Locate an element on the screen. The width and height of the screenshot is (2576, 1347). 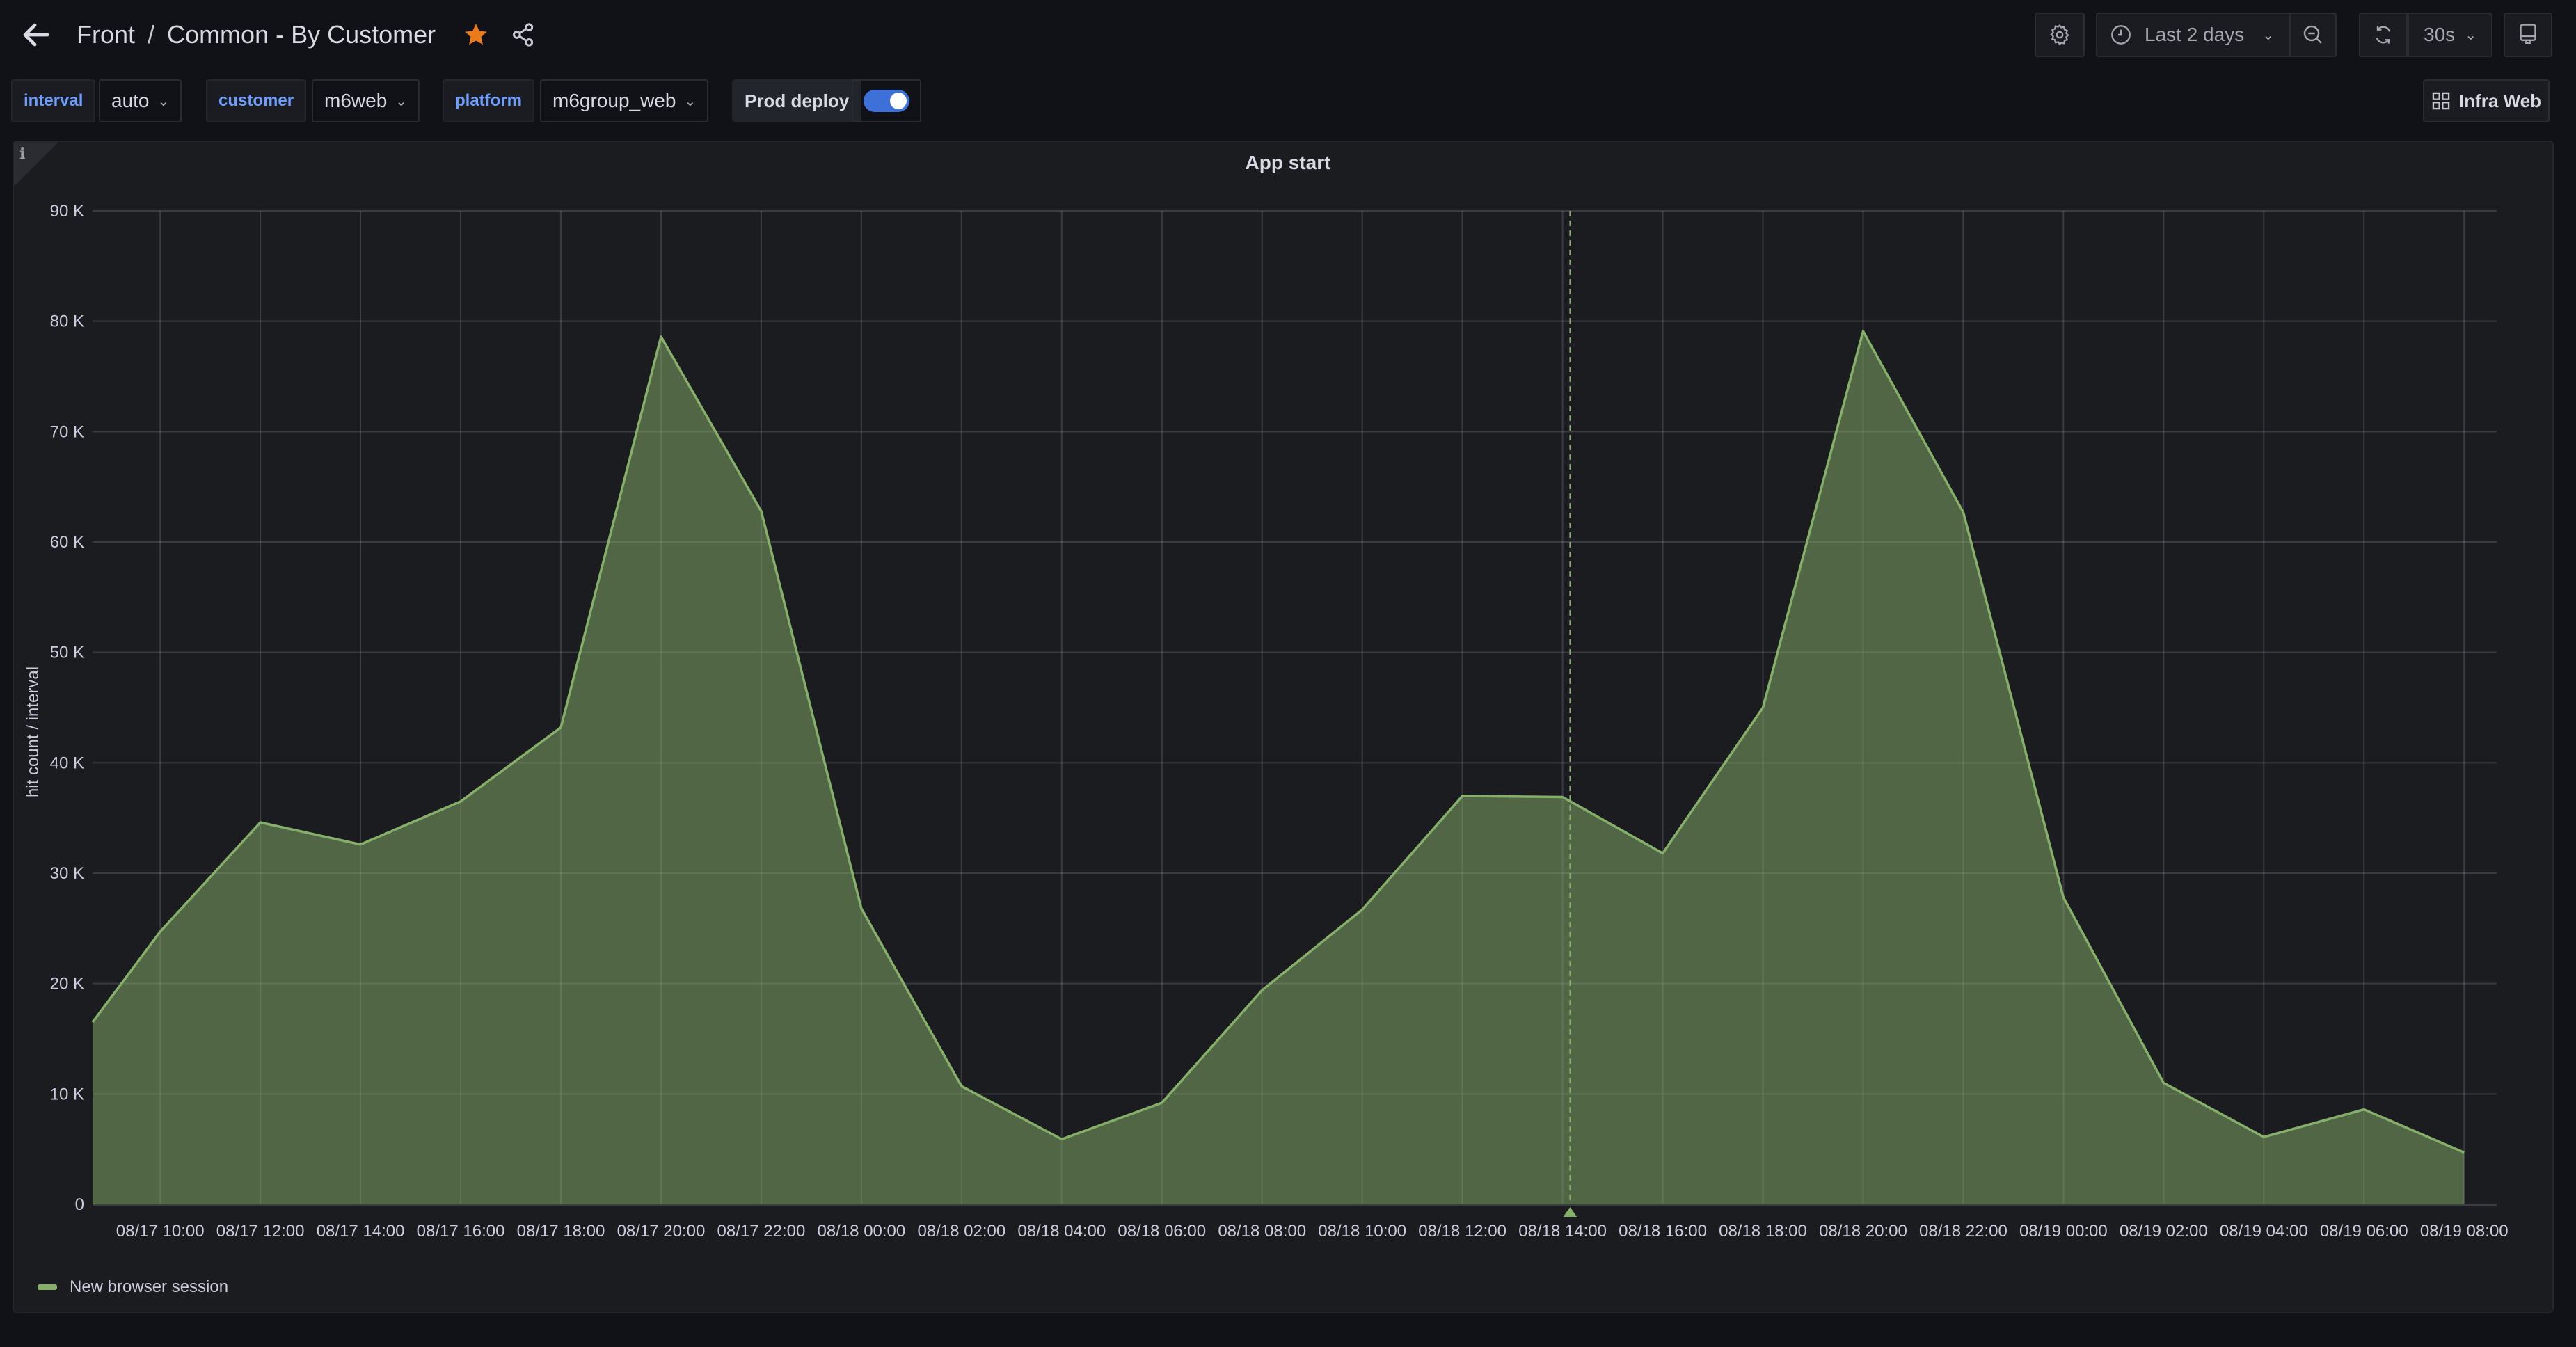
x-tick-label: 08/18 16:00 is located at coordinates (1663, 1231).